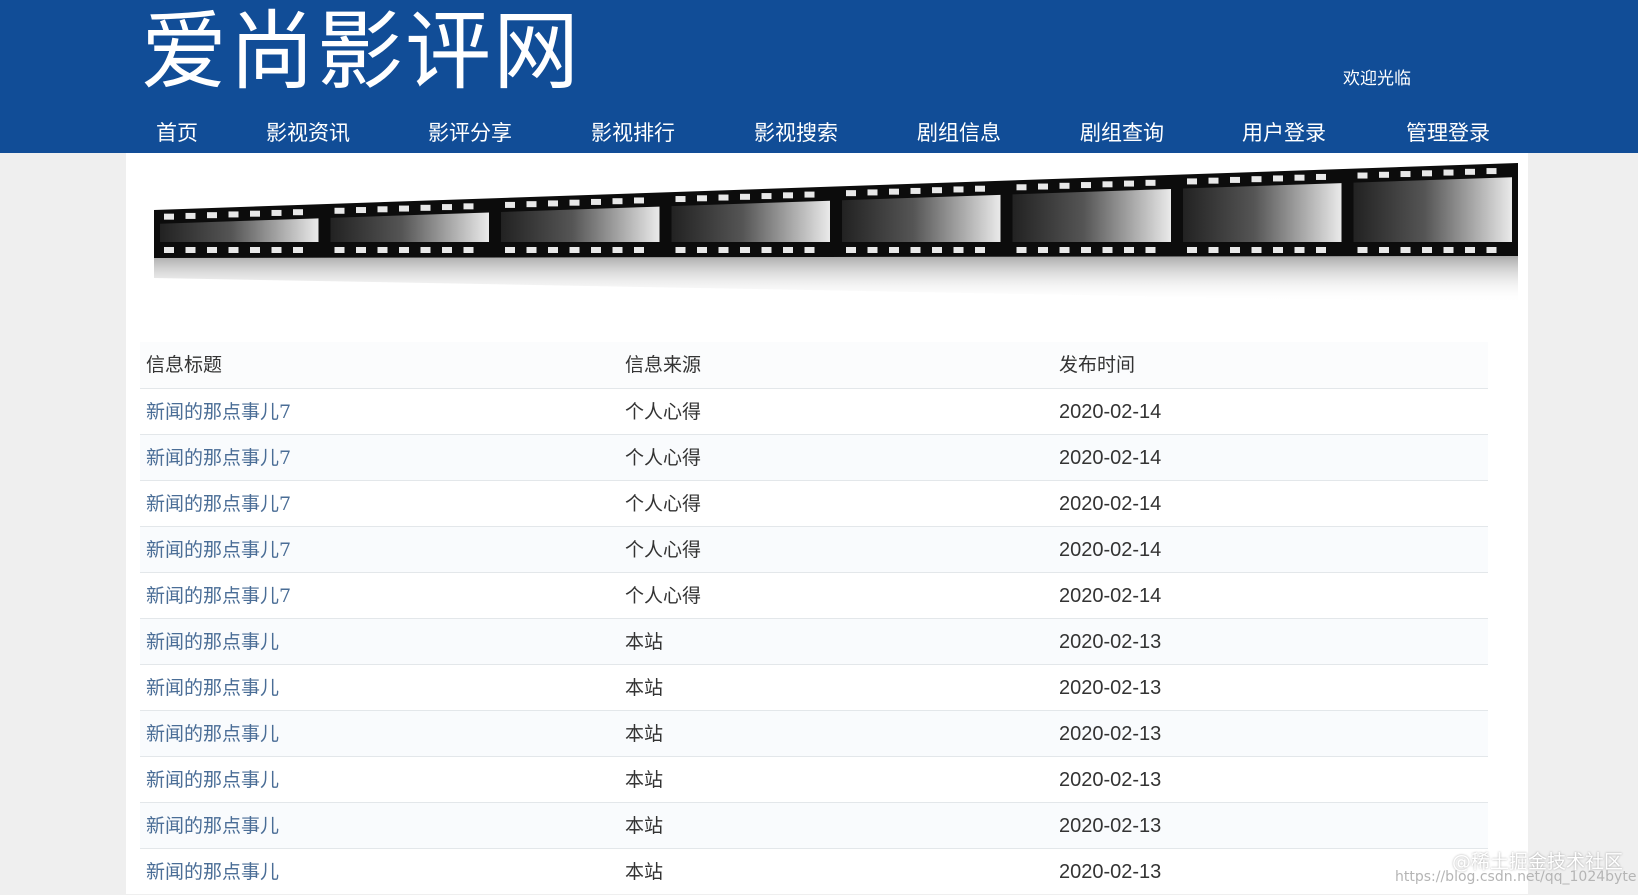  I want to click on welcome-text: 欢迎光临, so click(1377, 79).